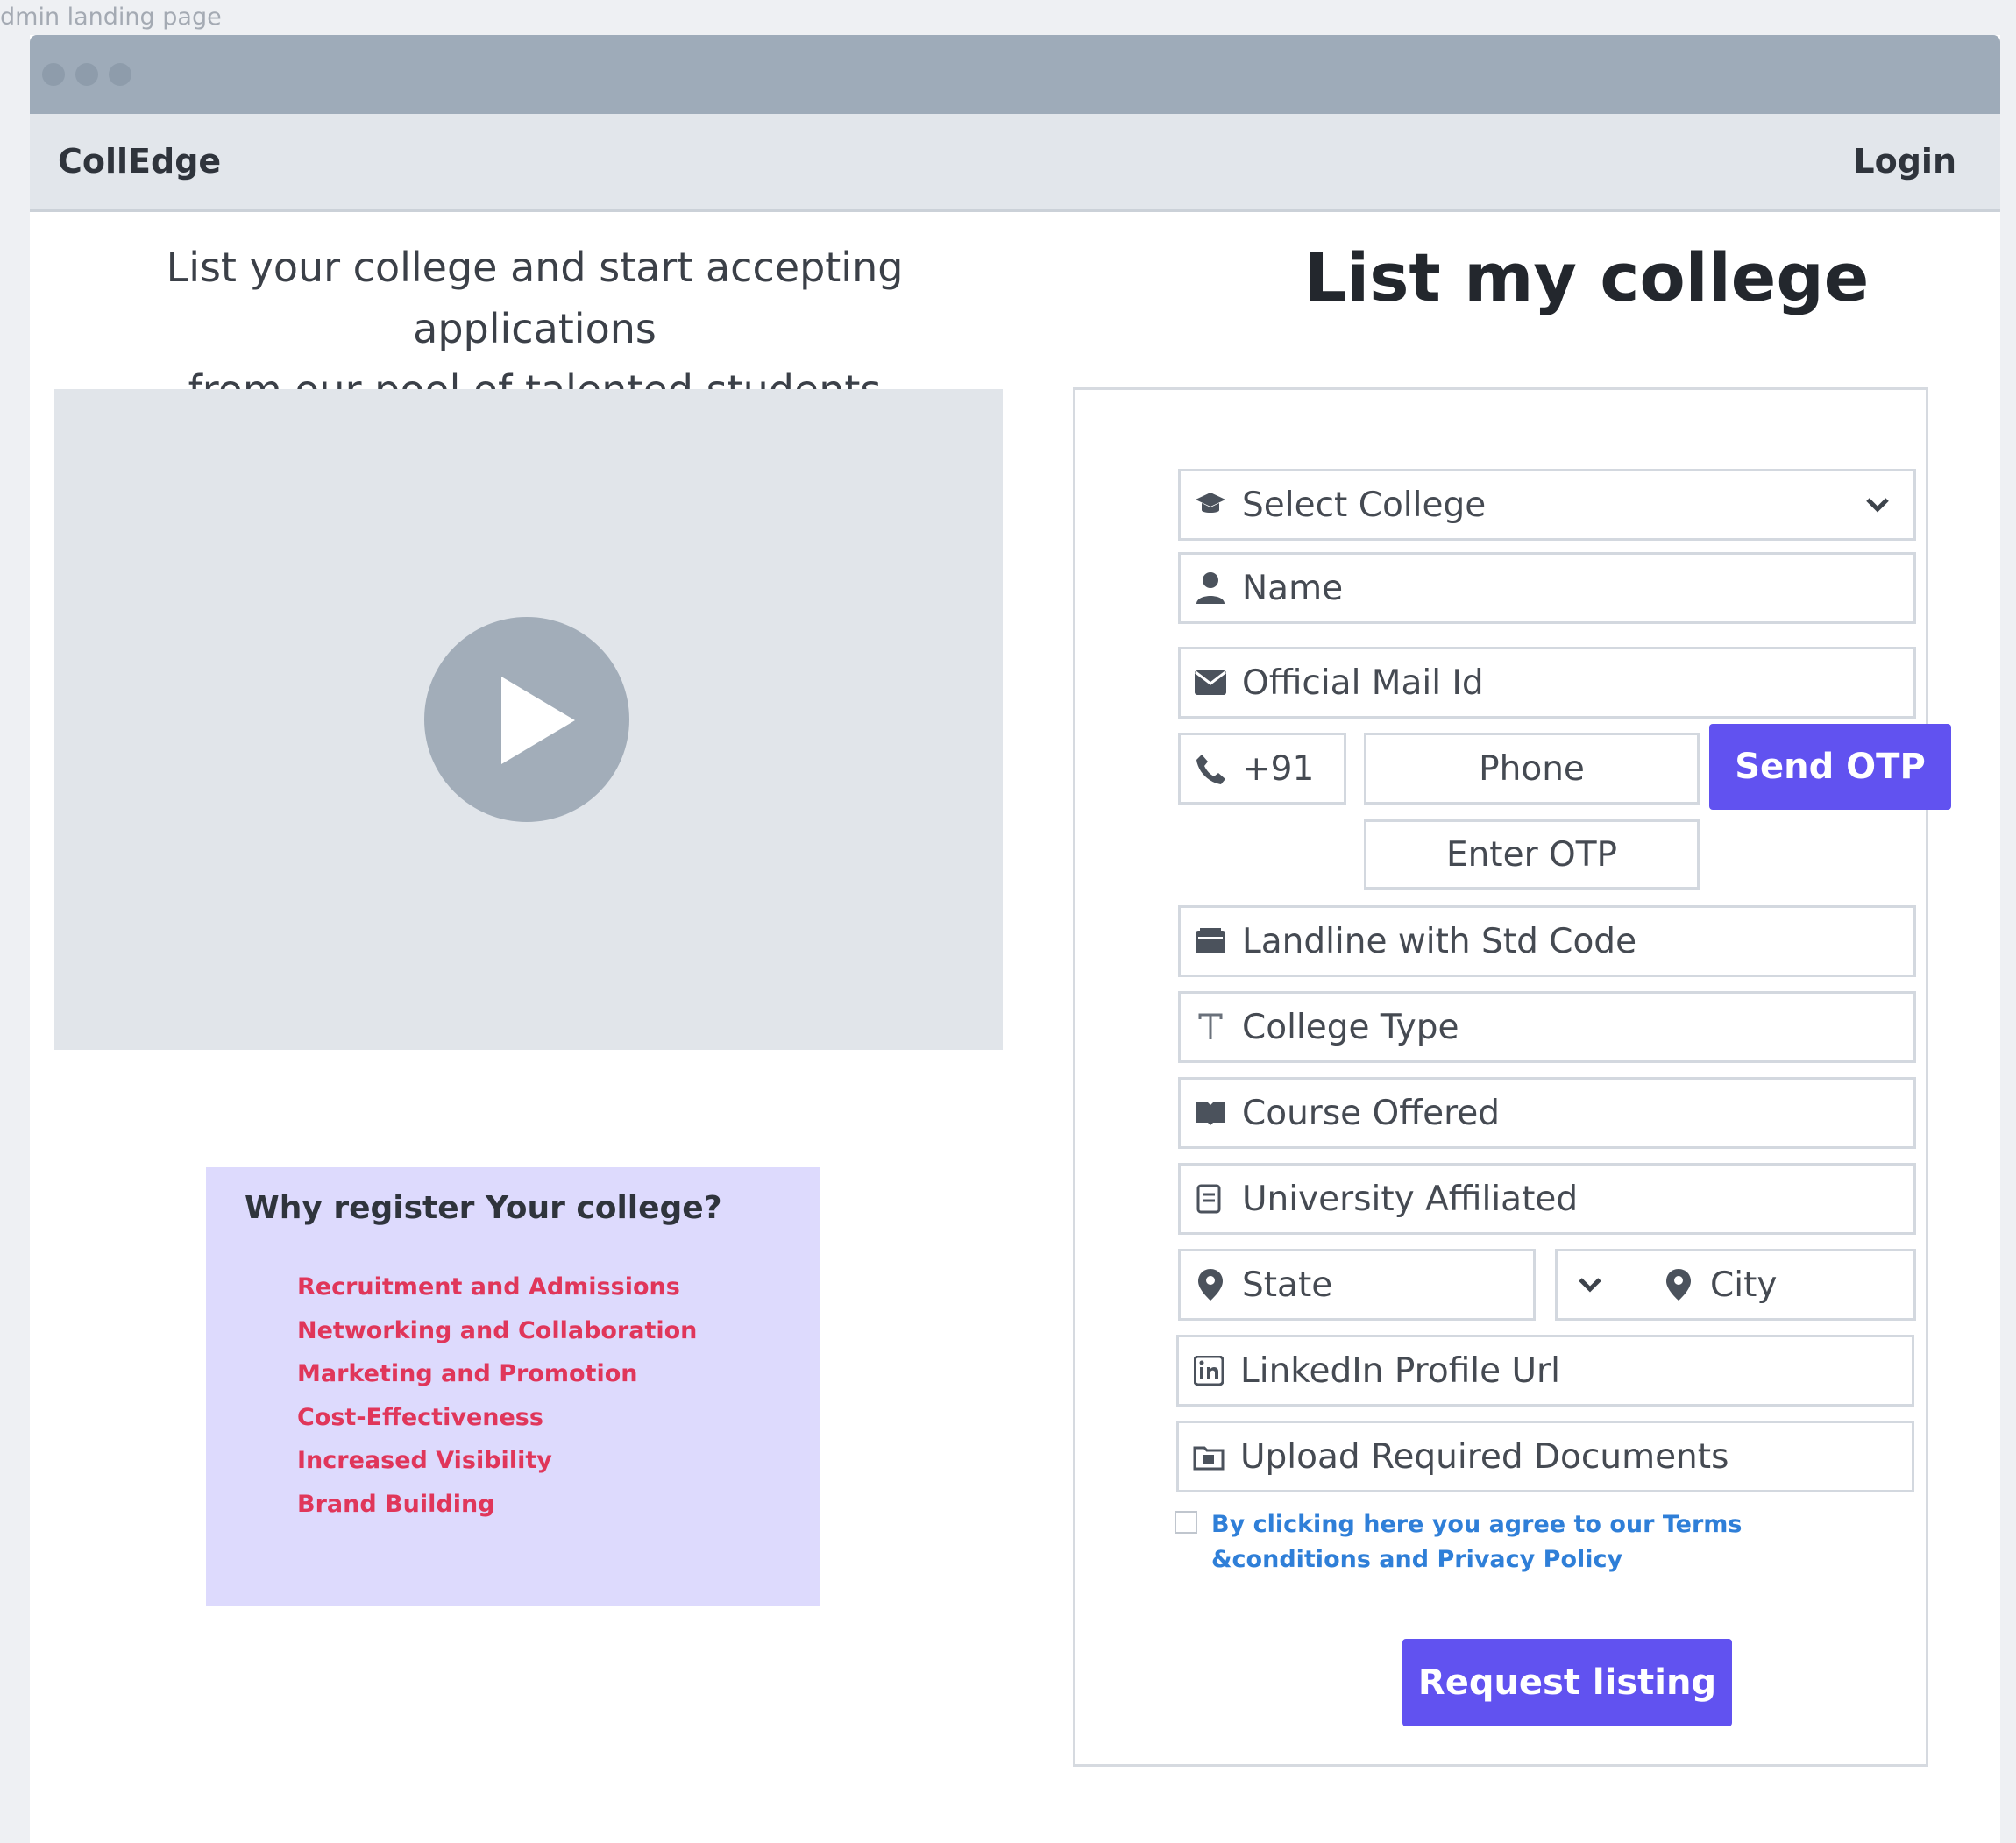 The height and width of the screenshot is (1843, 2016). Describe the element at coordinates (1547, 683) in the screenshot. I see `email-field: Official Mail Id` at that location.